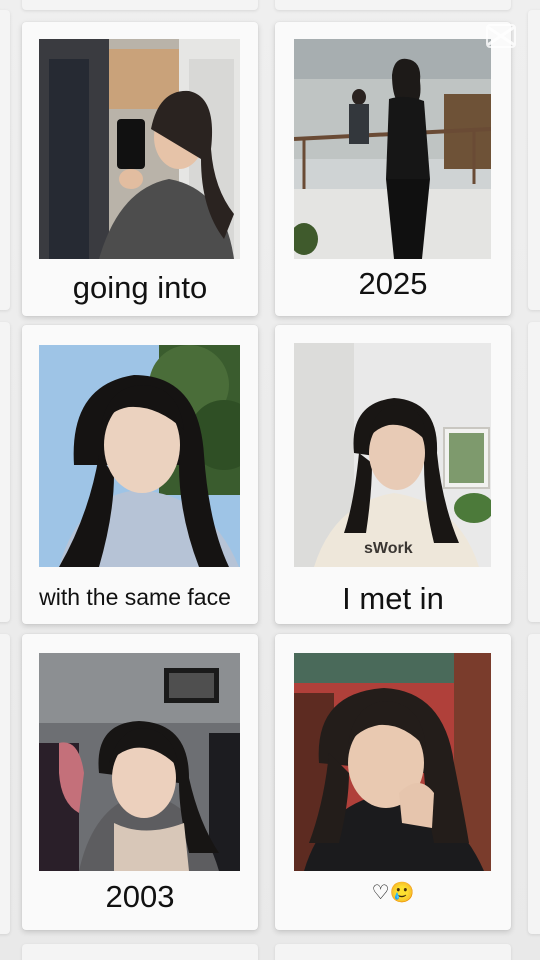  What do you see at coordinates (140, 952) in the screenshot?
I see `edge-polaroid-bottom-left` at bounding box center [140, 952].